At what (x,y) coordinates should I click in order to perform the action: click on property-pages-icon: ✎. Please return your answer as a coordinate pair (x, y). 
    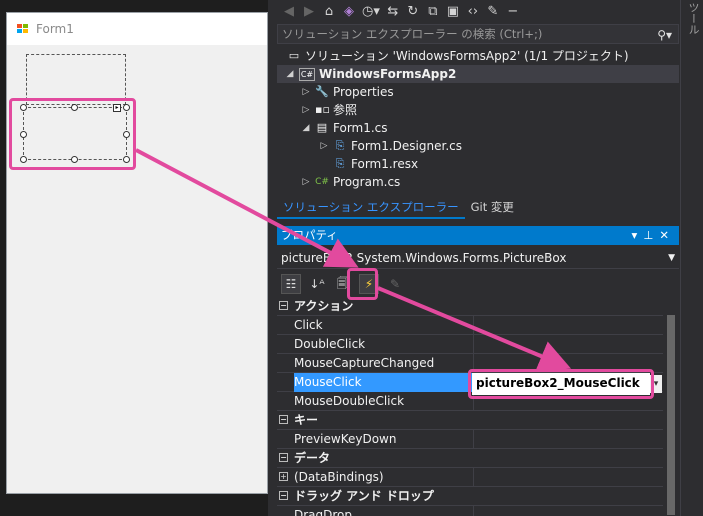
    Looking at the image, I should click on (395, 284).